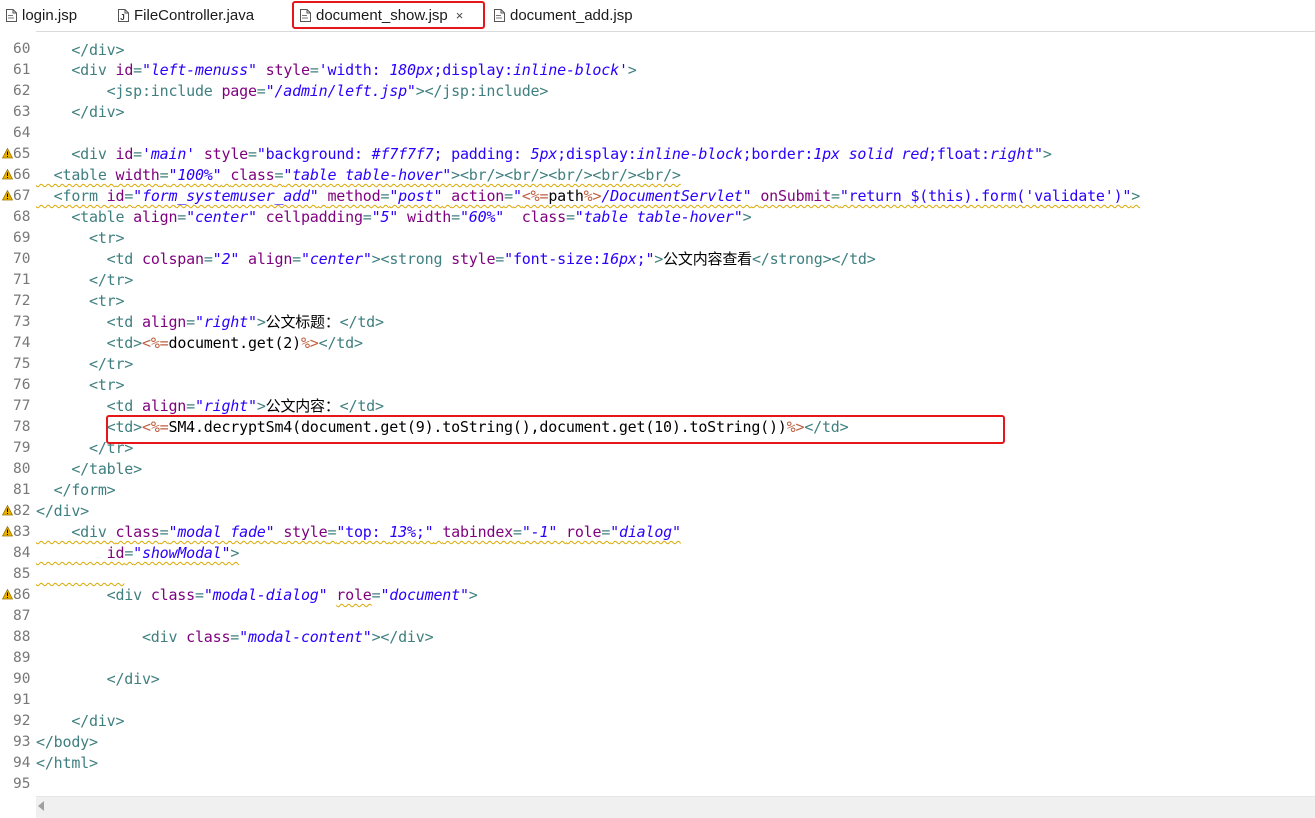 This screenshot has width=1315, height=818. Describe the element at coordinates (22, 532) in the screenshot. I see `line-number: 83` at that location.